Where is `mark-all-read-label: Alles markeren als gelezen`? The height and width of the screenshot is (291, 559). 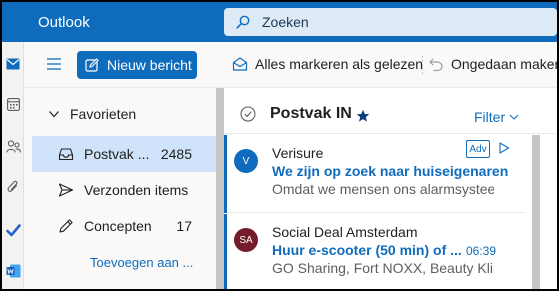
mark-all-read-label: Alles markeren als gelezen is located at coordinates (339, 64).